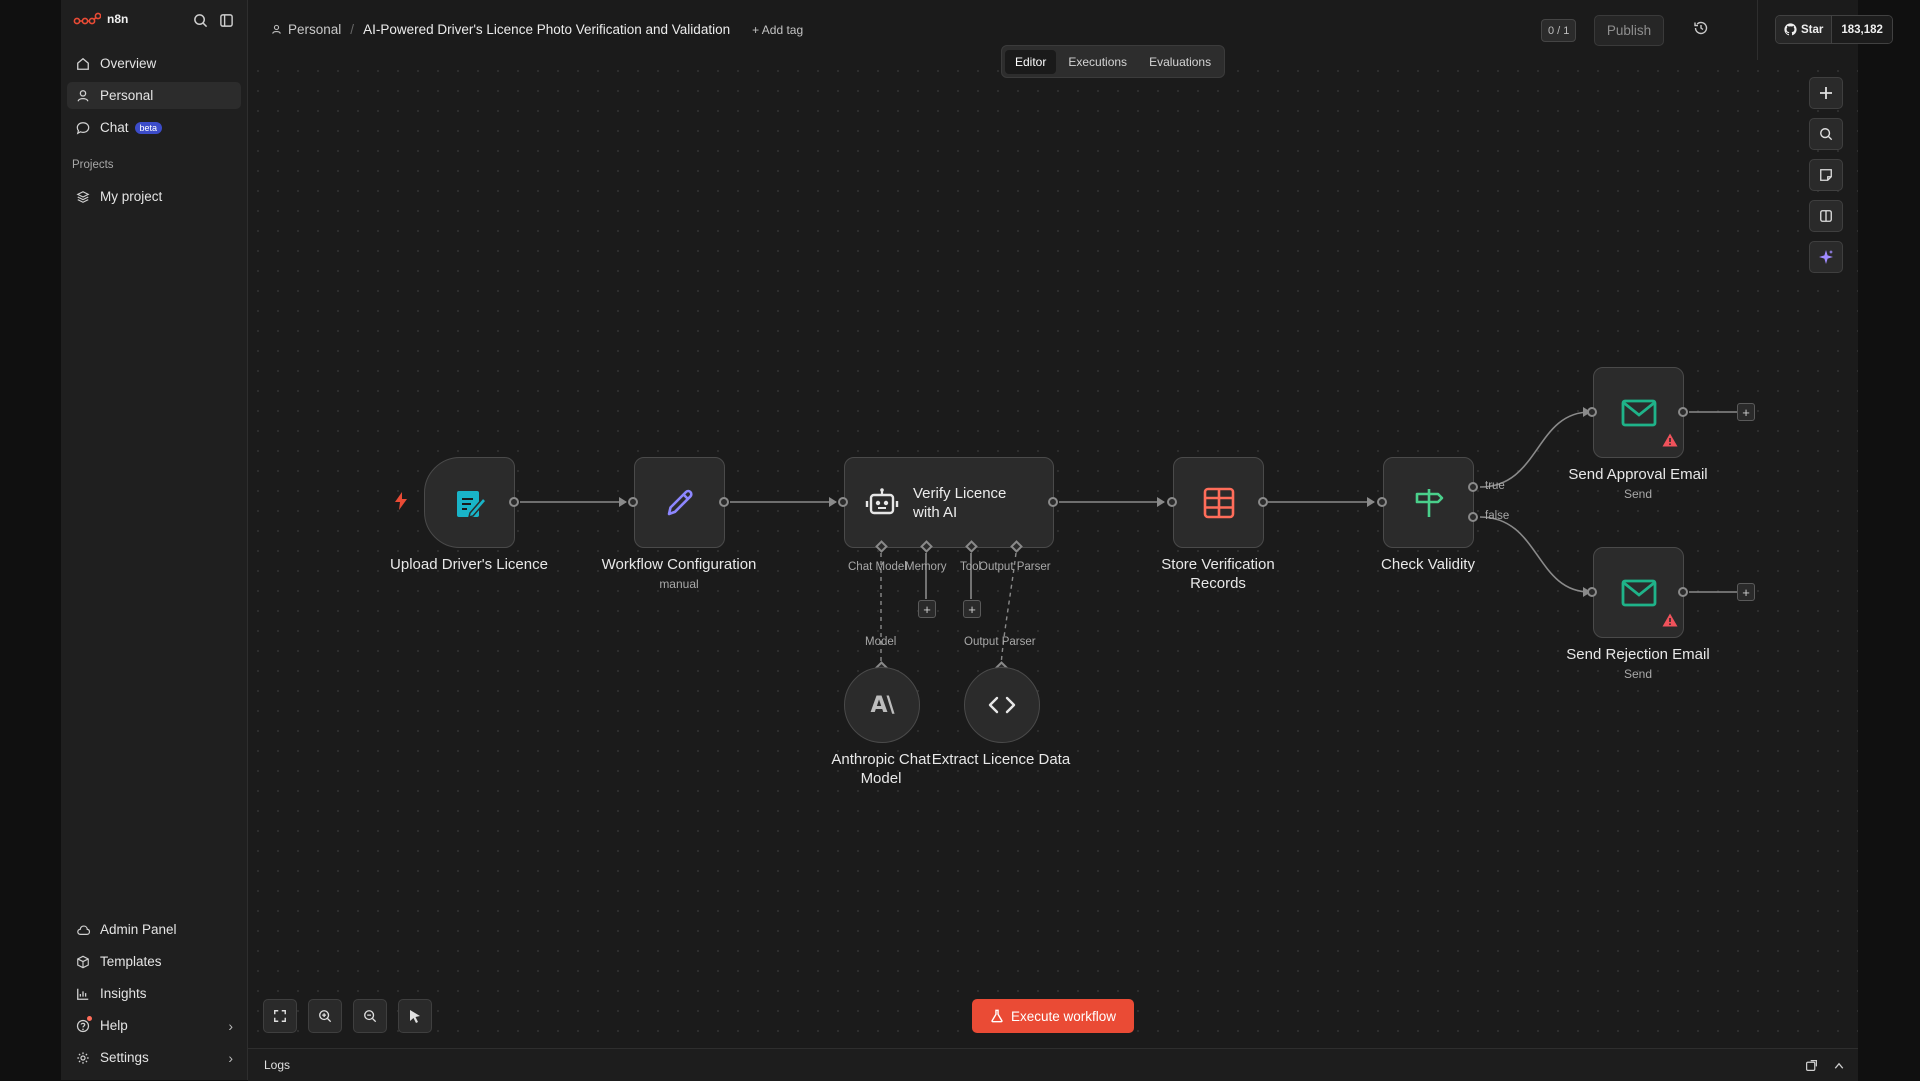 Image resolution: width=1920 pixels, height=1081 pixels. Describe the element at coordinates (226, 20) in the screenshot. I see `collapse-sidebar-icon` at that location.